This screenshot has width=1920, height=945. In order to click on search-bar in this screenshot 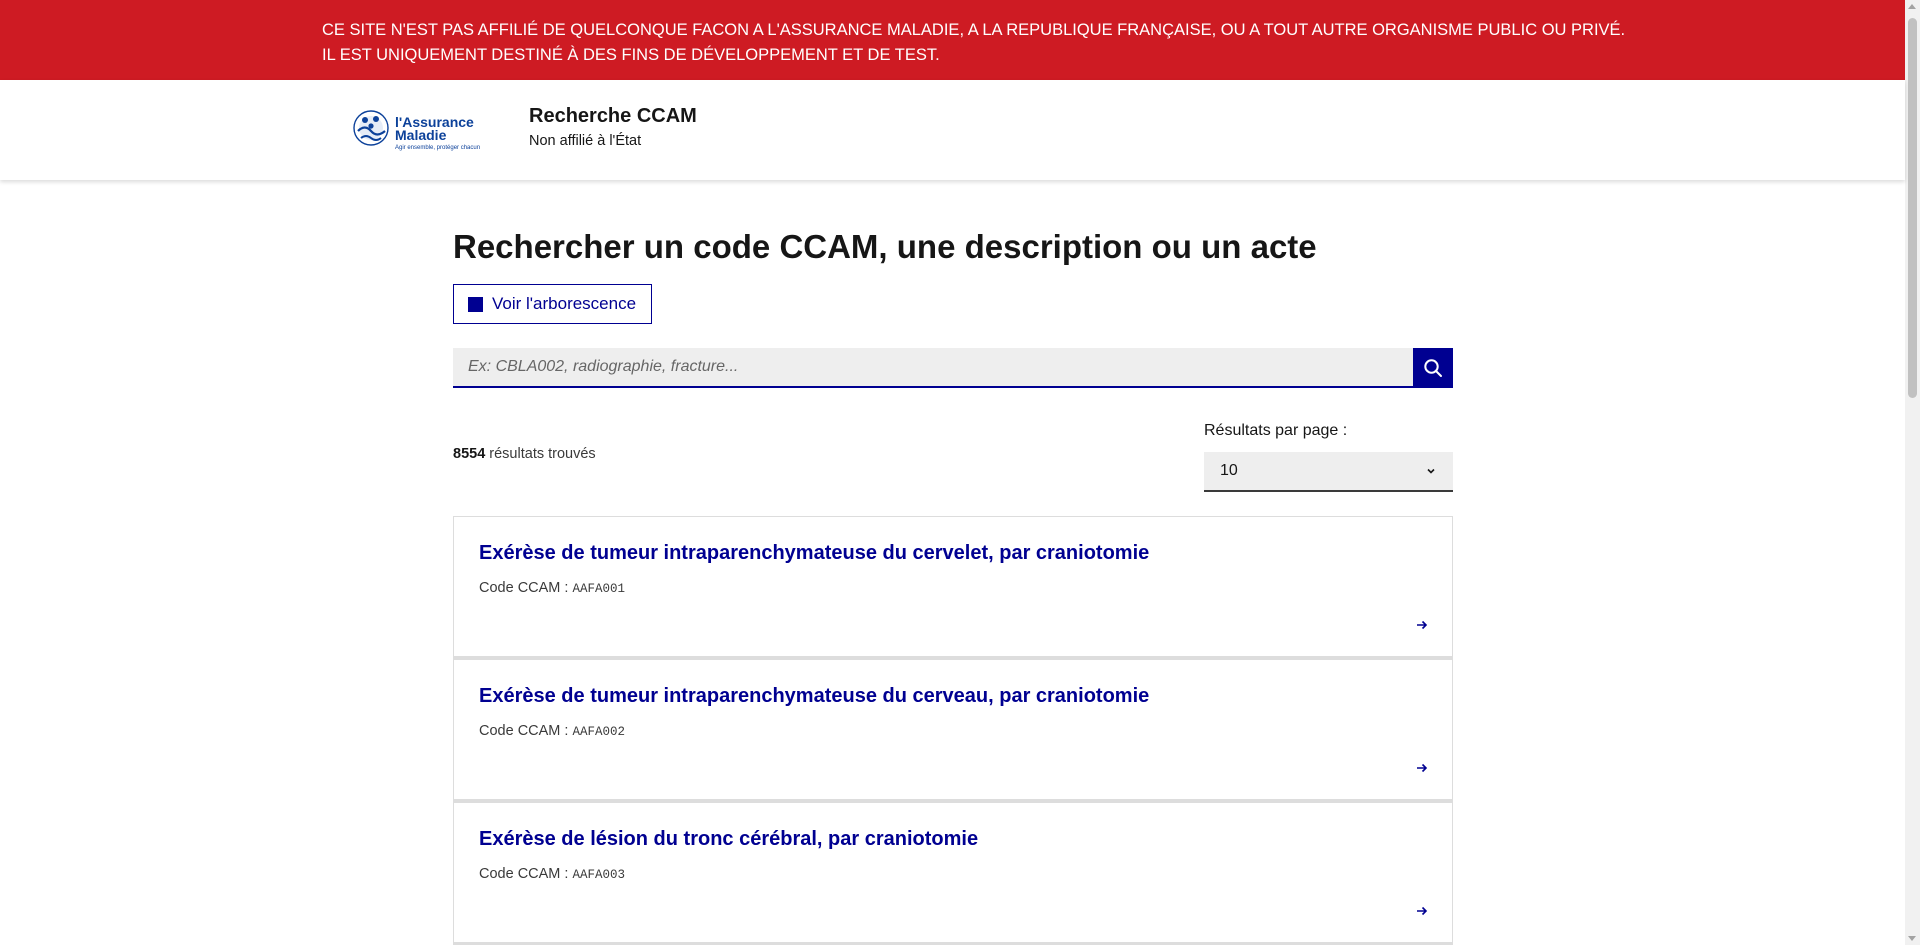, I will do `click(953, 368)`.